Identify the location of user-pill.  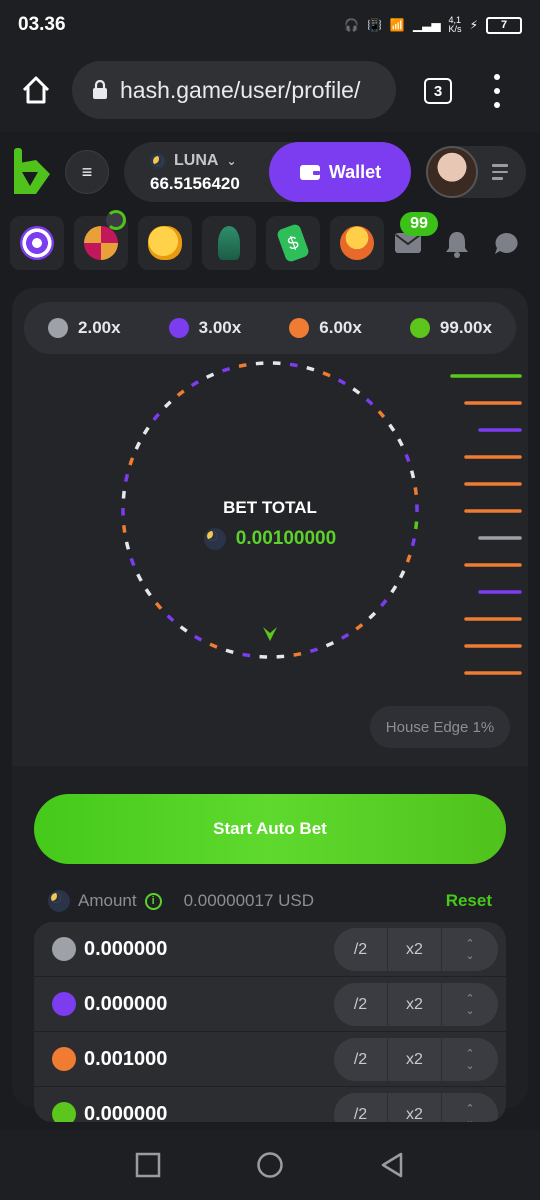
(476, 172).